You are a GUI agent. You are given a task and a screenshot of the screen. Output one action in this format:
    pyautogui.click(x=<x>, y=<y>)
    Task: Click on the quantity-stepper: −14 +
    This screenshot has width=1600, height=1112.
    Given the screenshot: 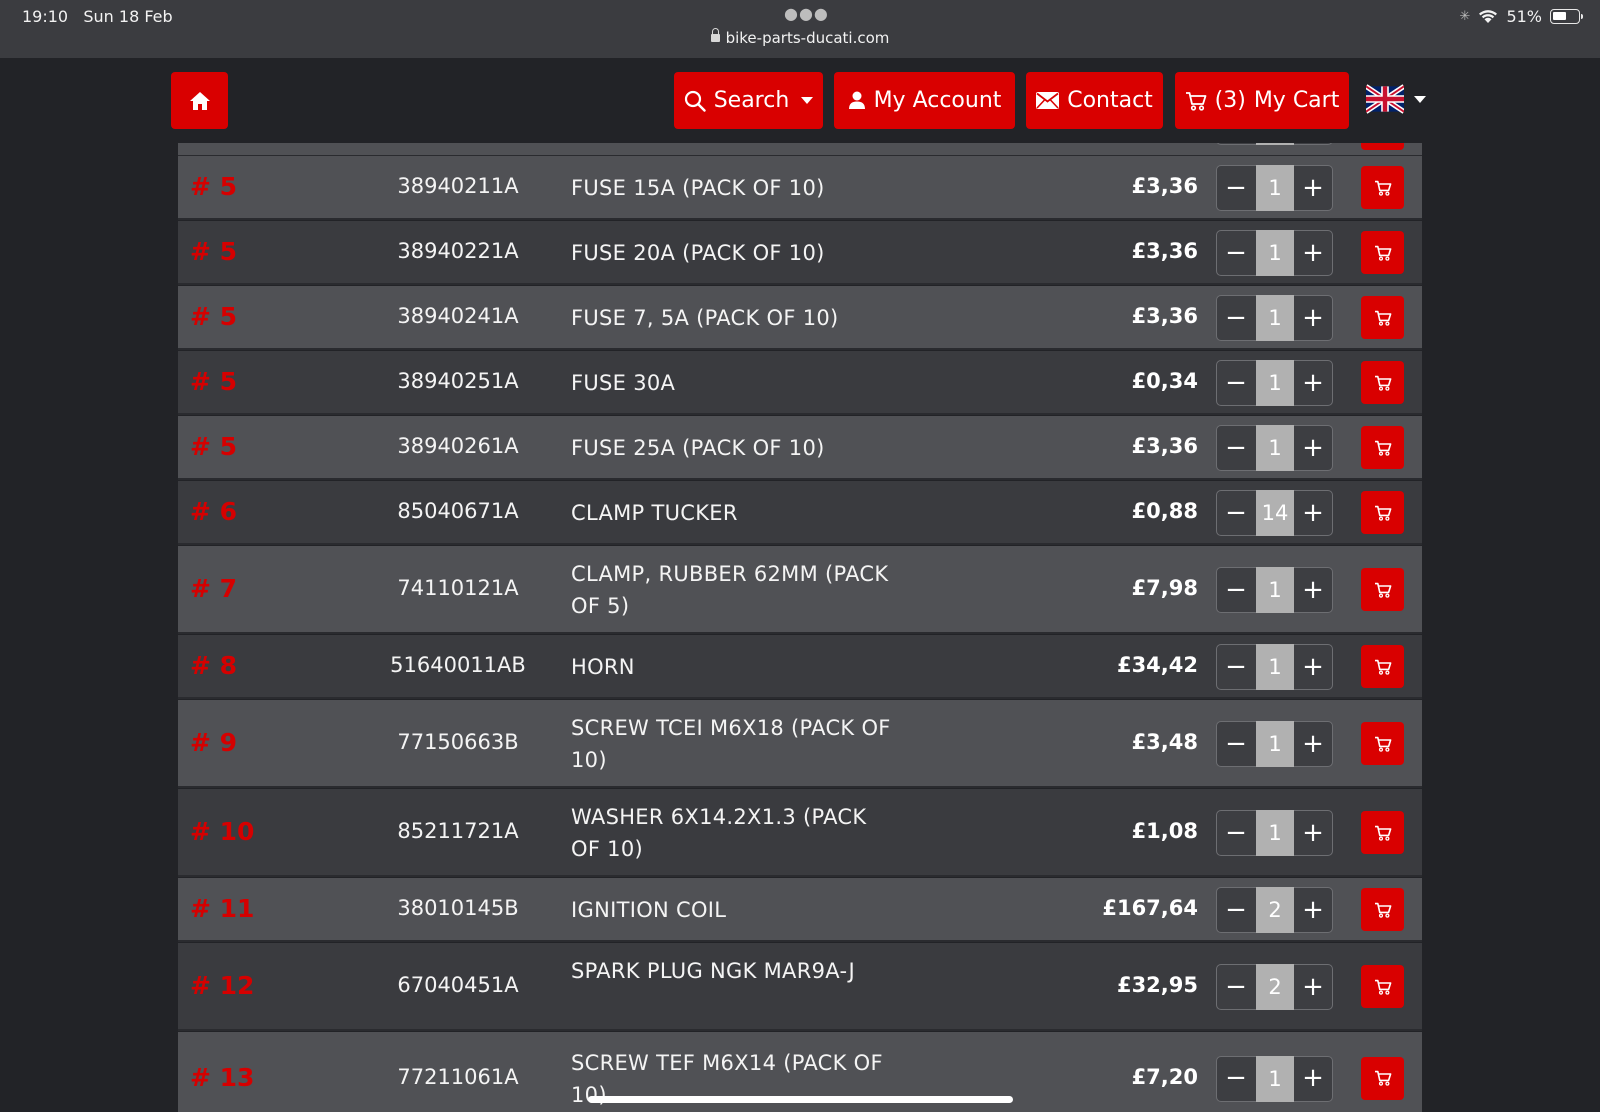 What is the action you would take?
    pyautogui.click(x=1274, y=513)
    